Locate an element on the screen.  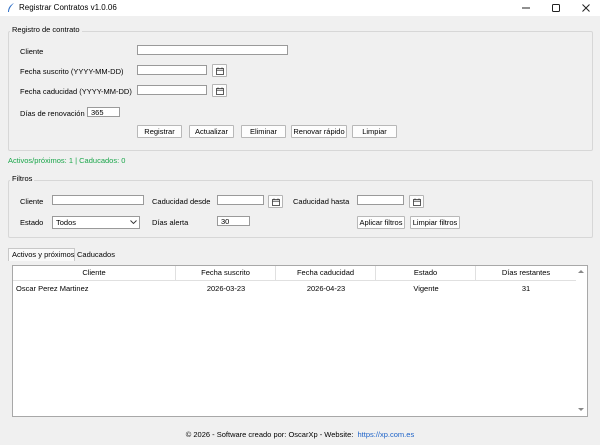
tab-caducados: Caducados is located at coordinates (96, 255).